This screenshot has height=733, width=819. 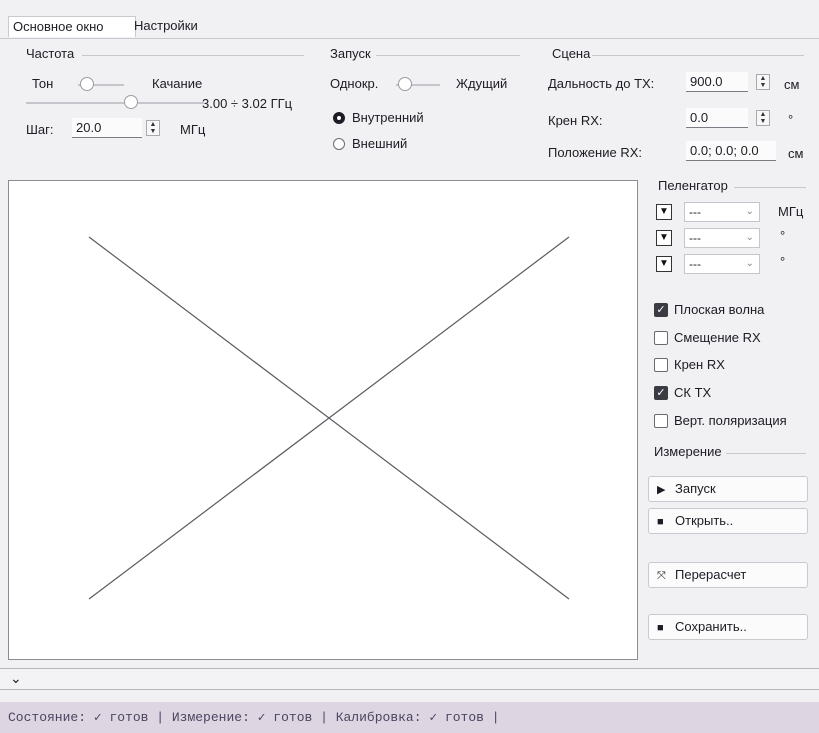 What do you see at coordinates (763, 82) in the screenshot?
I see `distance-spinner: ▲ ▼` at bounding box center [763, 82].